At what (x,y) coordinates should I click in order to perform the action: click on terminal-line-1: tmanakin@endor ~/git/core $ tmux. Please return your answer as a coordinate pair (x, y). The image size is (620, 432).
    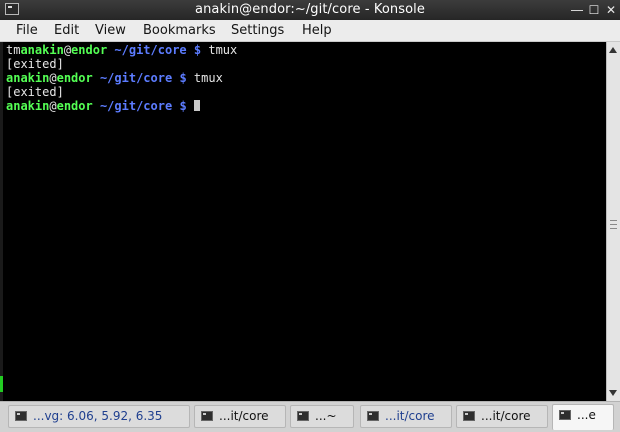
    Looking at the image, I should click on (121, 50).